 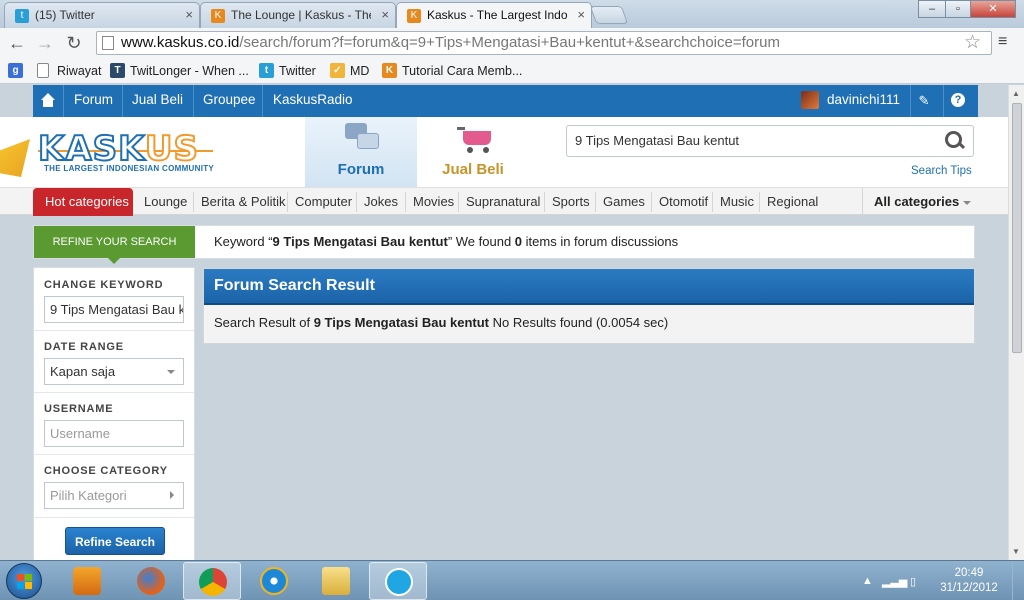 I want to click on result-title: Forum Search Result, so click(x=589, y=287).